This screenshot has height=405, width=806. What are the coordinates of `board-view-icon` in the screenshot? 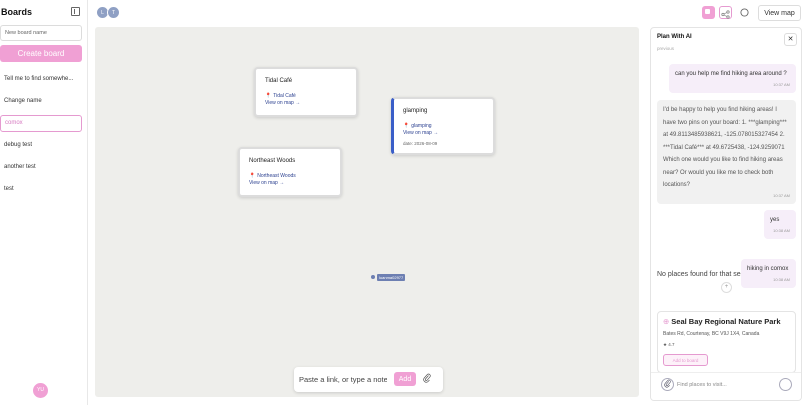 It's located at (708, 12).